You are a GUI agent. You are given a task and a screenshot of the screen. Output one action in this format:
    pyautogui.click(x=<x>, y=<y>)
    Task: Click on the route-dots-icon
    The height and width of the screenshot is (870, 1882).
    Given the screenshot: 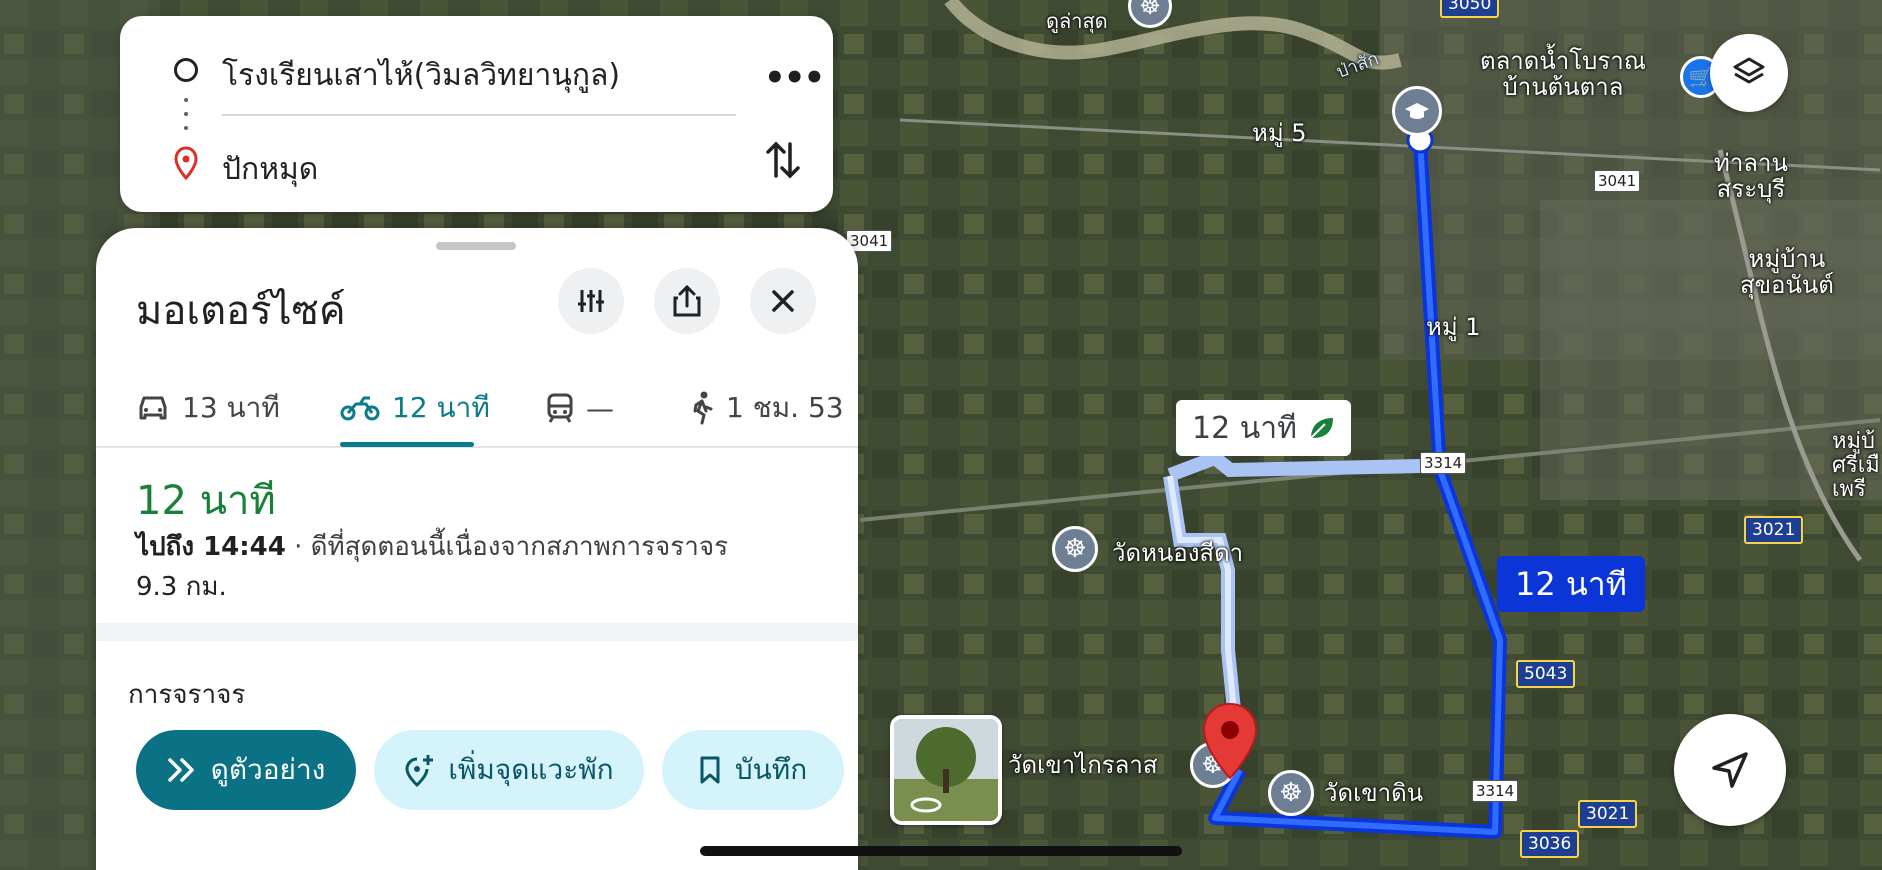 What is the action you would take?
    pyautogui.click(x=186, y=121)
    